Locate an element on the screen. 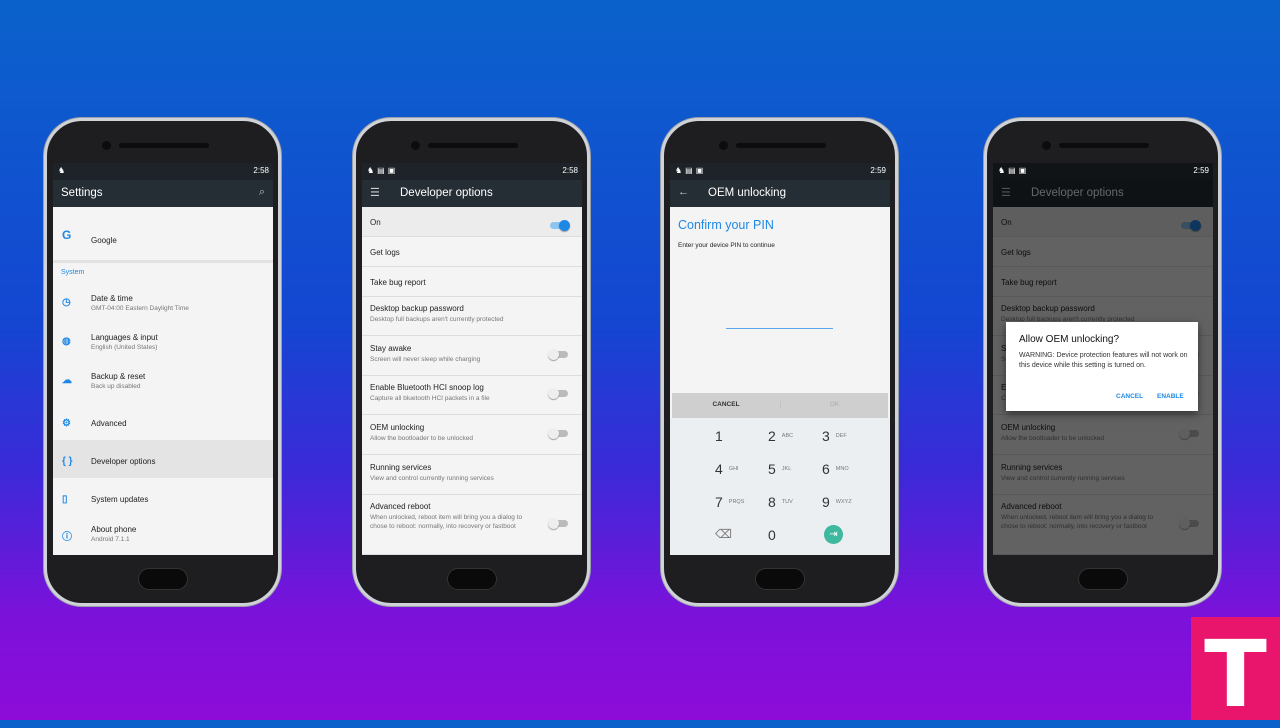 The width and height of the screenshot is (1280, 728). item-title: Take bug report is located at coordinates (398, 282).